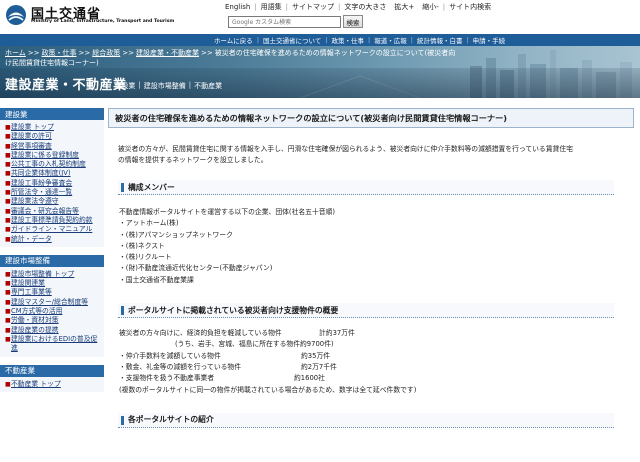 The width and height of the screenshot is (640, 462). Describe the element at coordinates (42, 182) in the screenshot. I see `sidebar-item-label: 建設工事紛争審査会` at that location.